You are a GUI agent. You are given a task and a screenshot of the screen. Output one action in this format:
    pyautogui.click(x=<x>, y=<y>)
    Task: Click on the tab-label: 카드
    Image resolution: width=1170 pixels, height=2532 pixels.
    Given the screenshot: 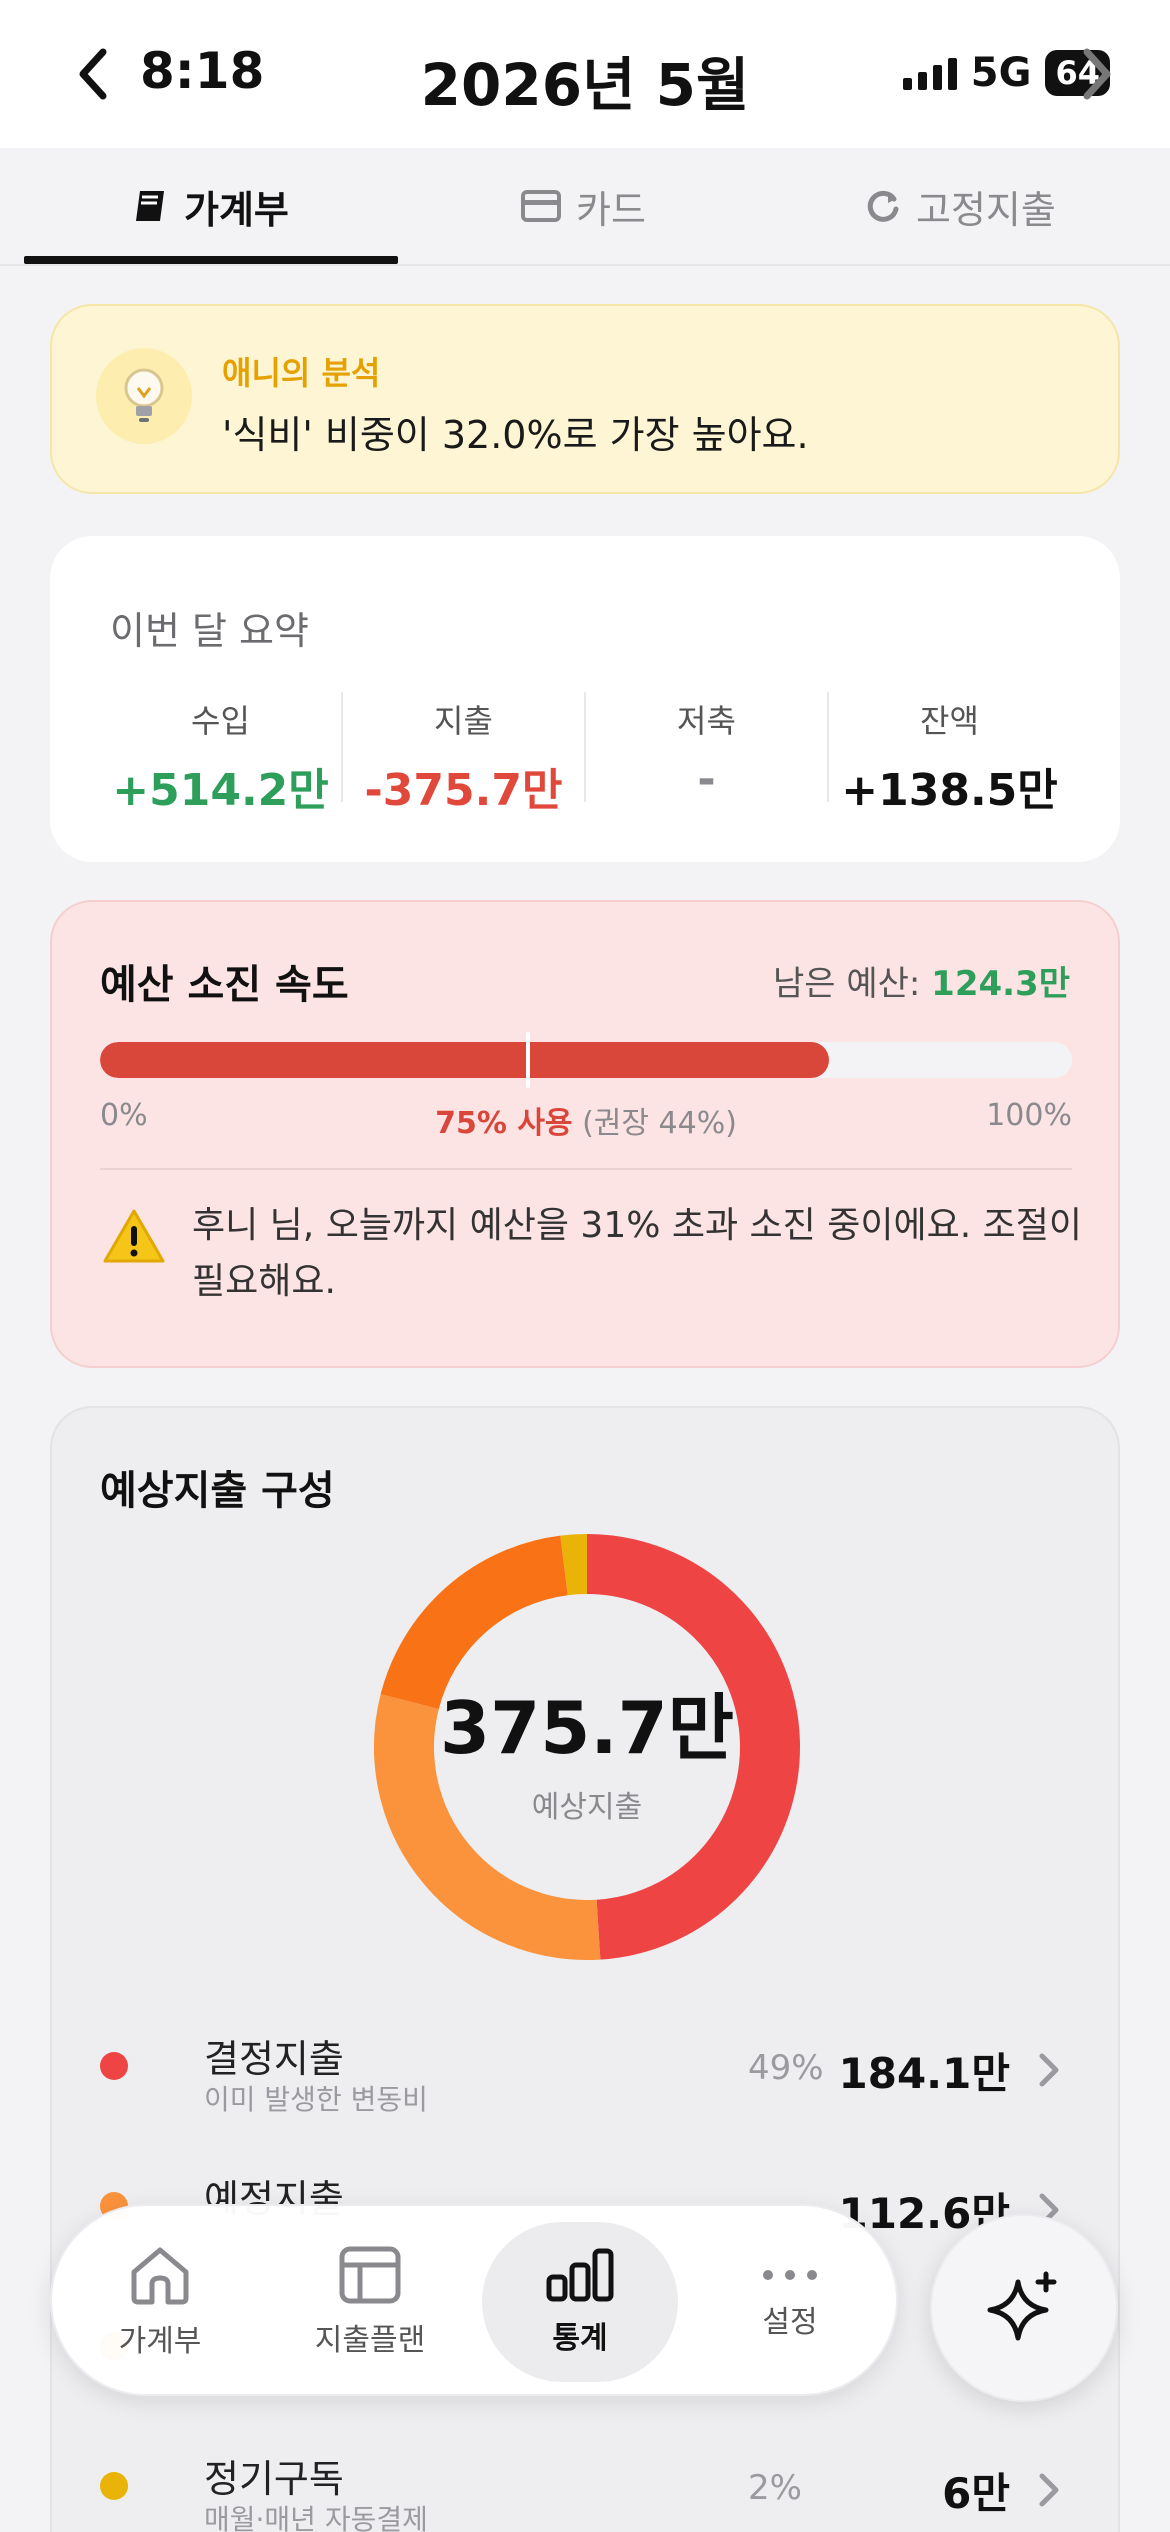 What is the action you would take?
    pyautogui.click(x=611, y=209)
    